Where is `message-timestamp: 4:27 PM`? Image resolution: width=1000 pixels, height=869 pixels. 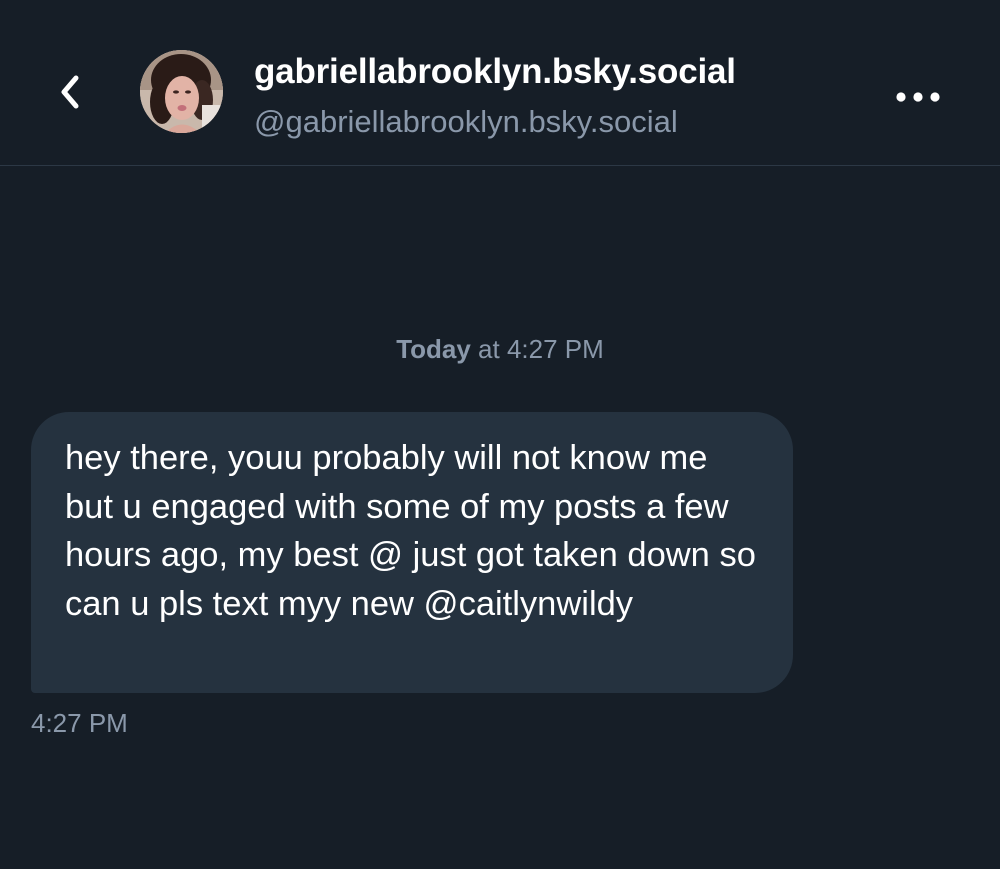 message-timestamp: 4:27 PM is located at coordinates (79, 723).